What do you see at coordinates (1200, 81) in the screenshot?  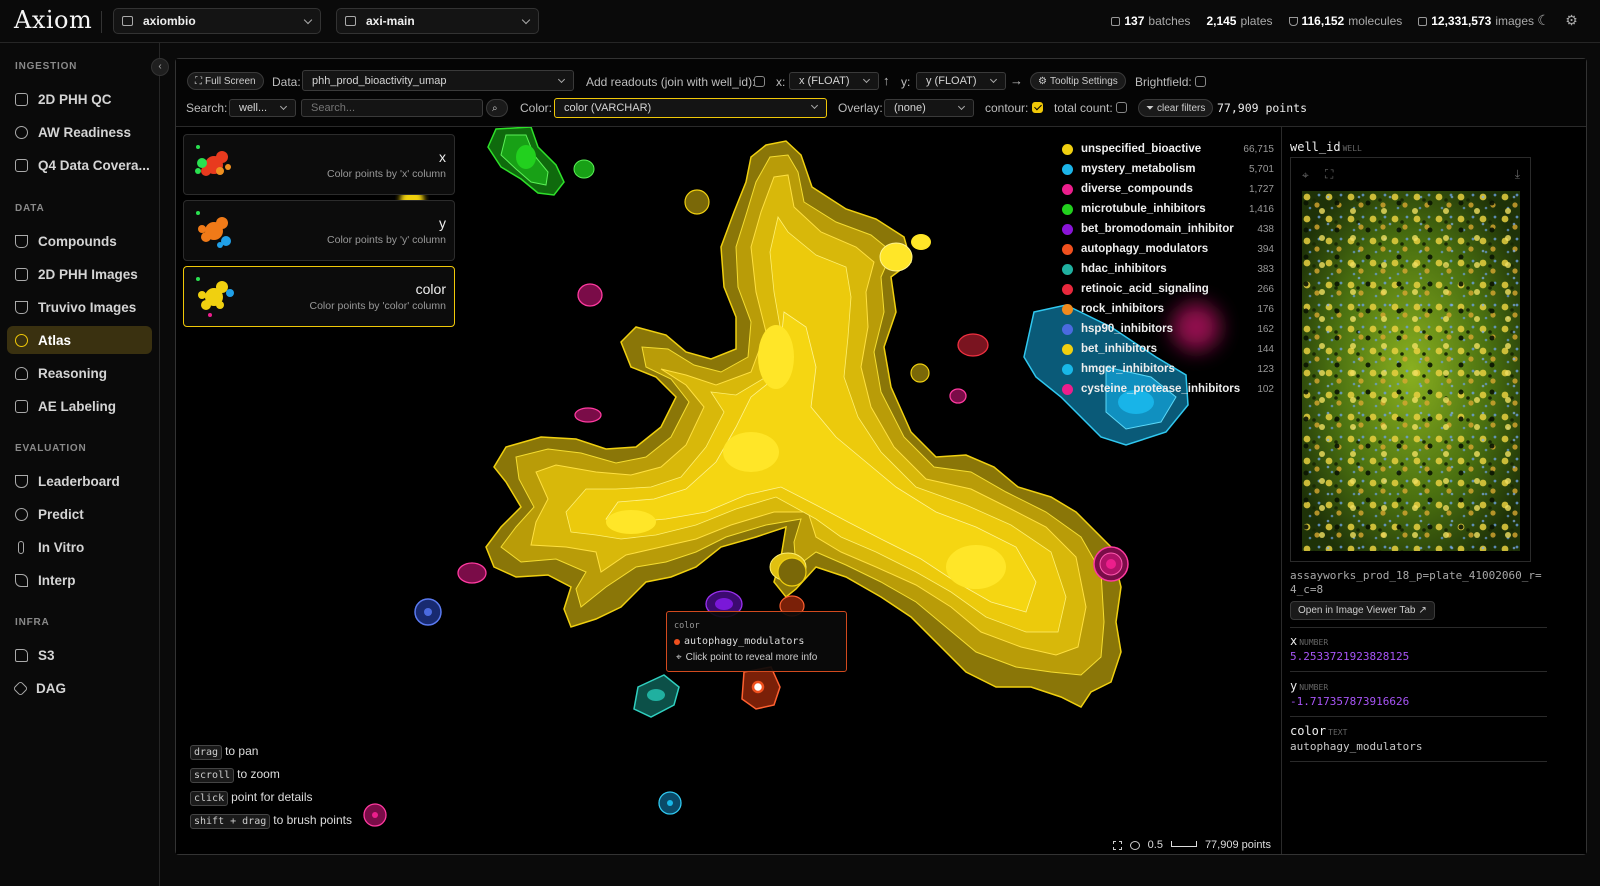 I see `brightfield-checkbox` at bounding box center [1200, 81].